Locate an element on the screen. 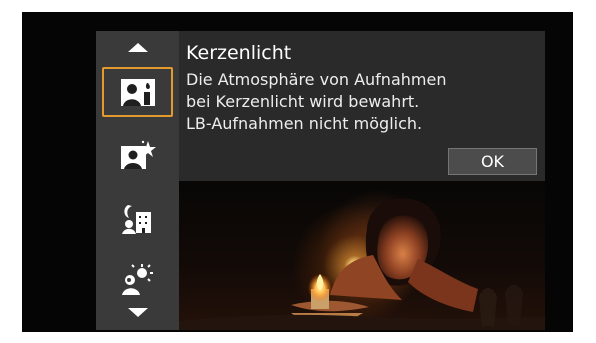 This screenshot has width=596, height=343. down-arrow-icon is located at coordinates (137, 312).